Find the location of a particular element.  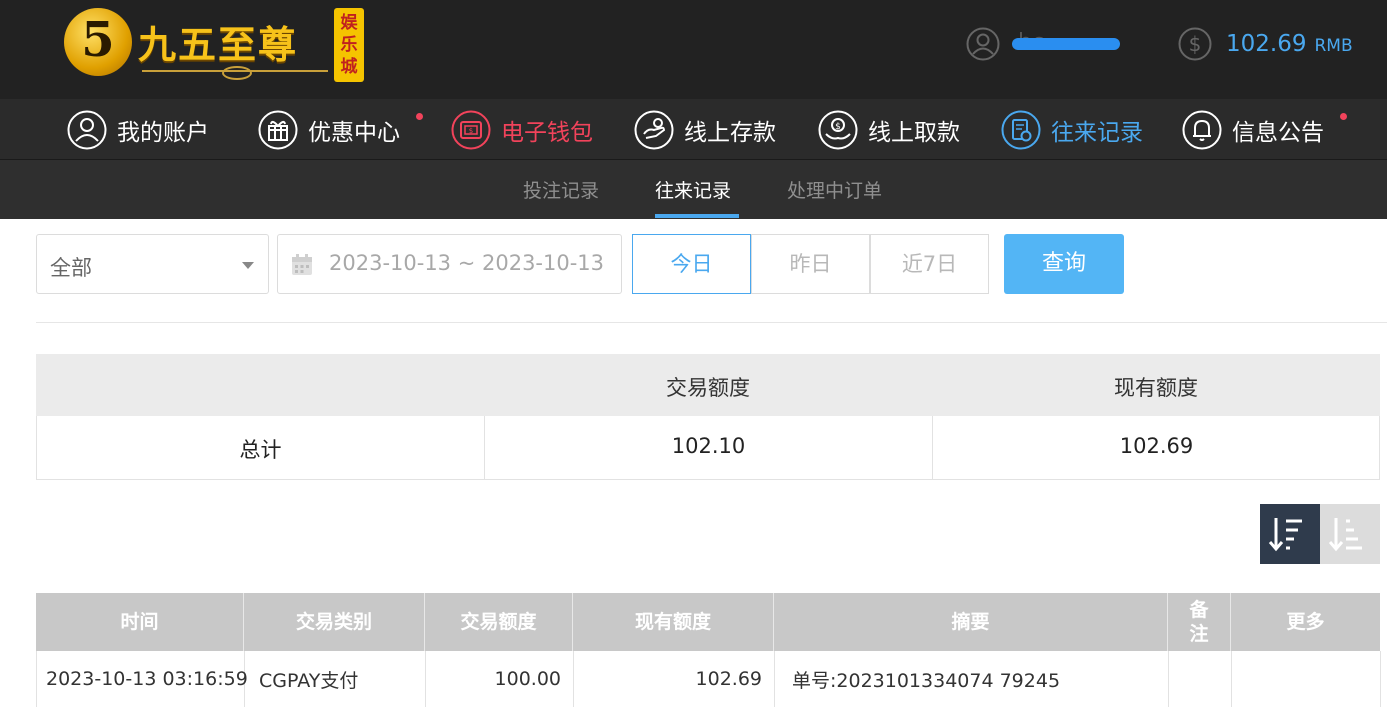

last-7-days-button: 近7日 is located at coordinates (929, 264).